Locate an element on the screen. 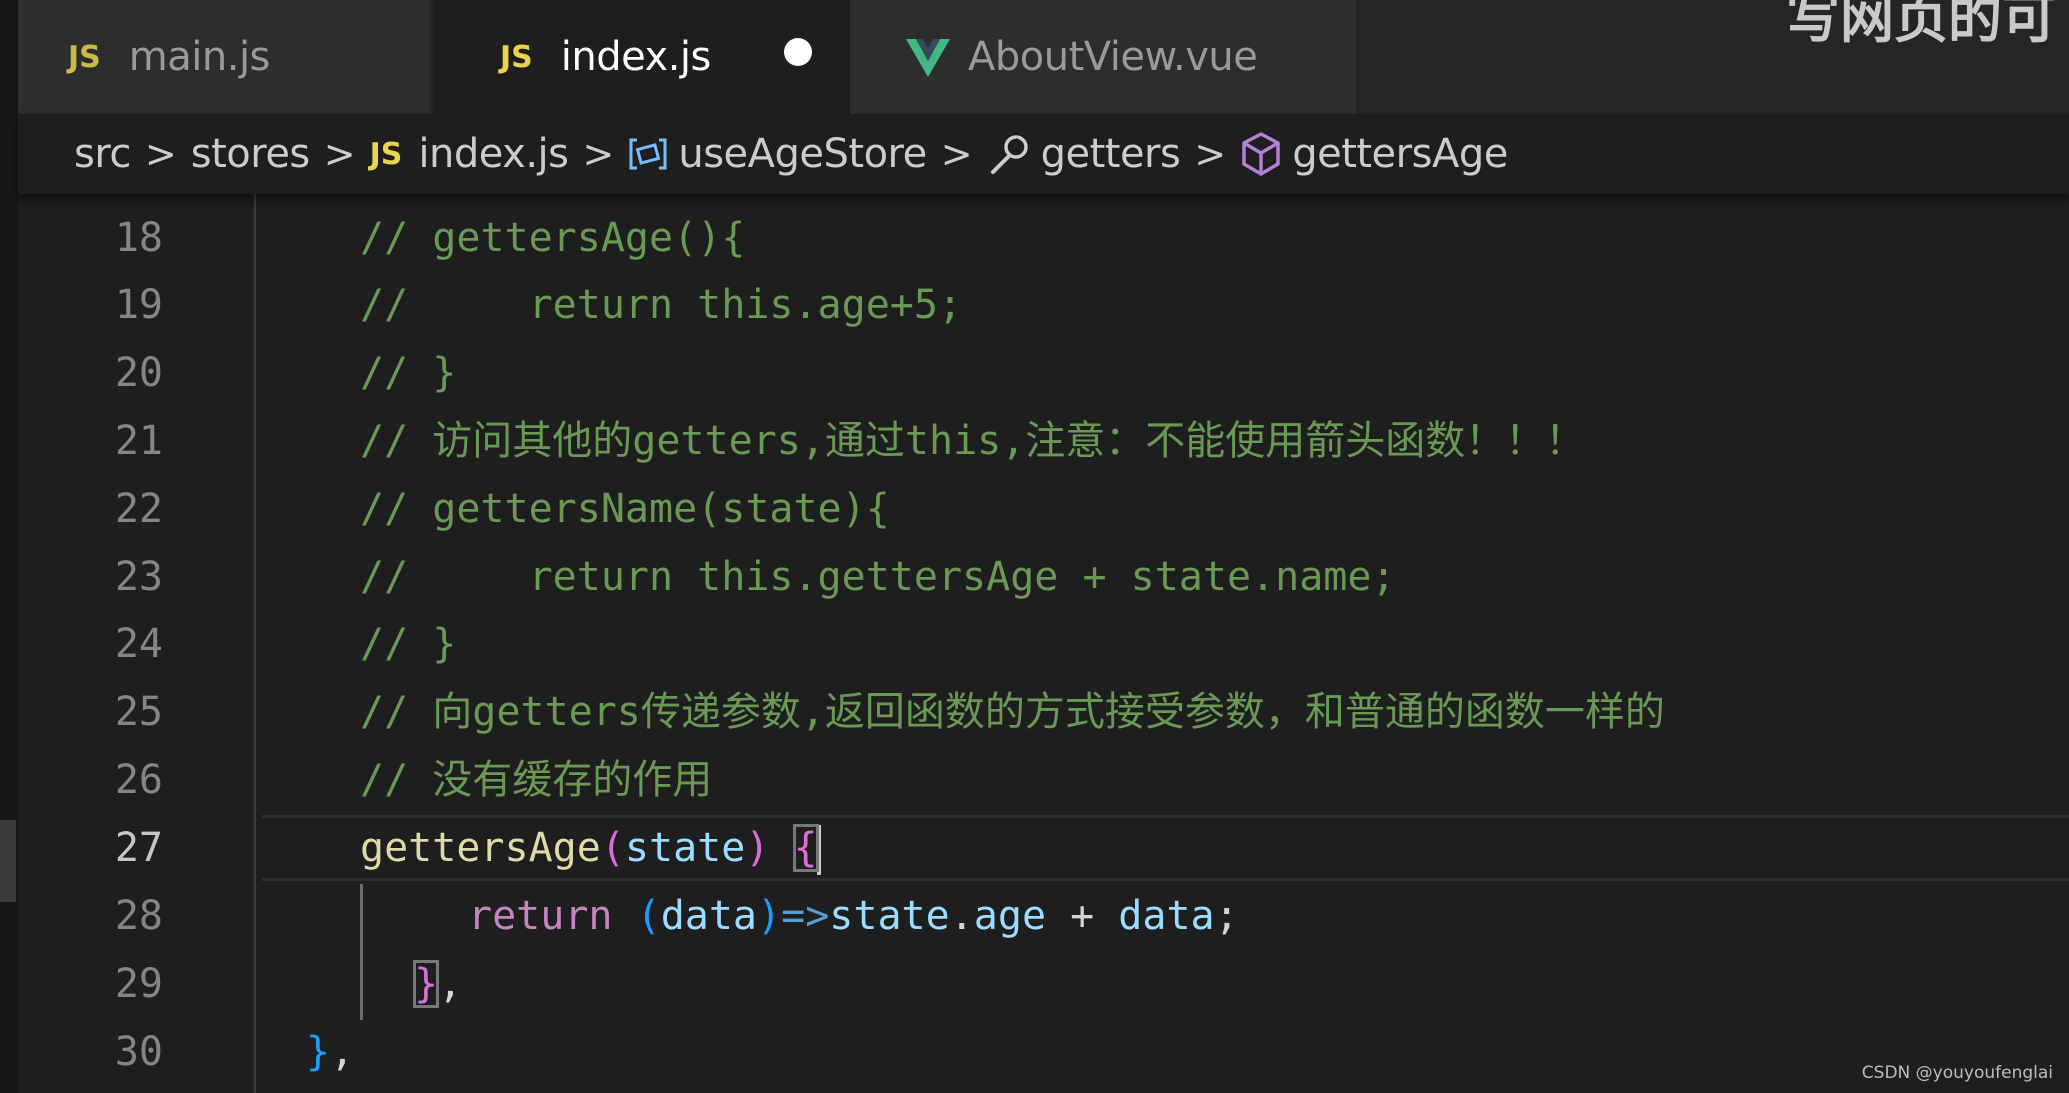 The width and height of the screenshot is (2069, 1093). line-number: 26 is located at coordinates (138, 780).